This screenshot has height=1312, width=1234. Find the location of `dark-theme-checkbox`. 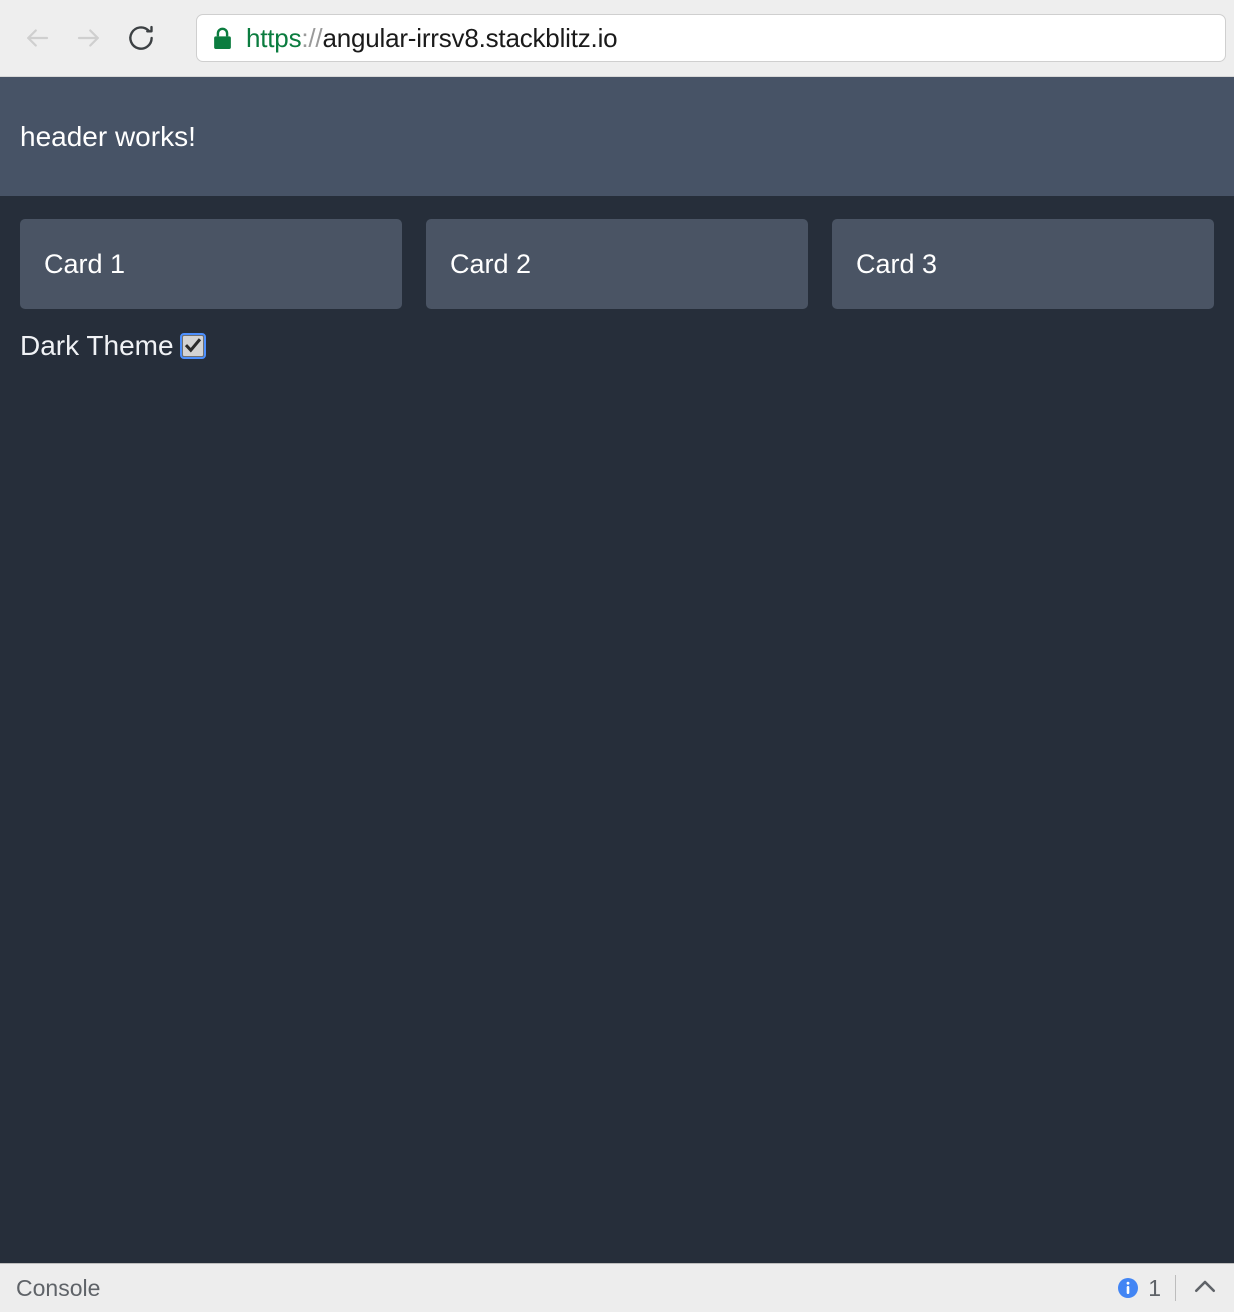

dark-theme-checkbox is located at coordinates (192, 346).